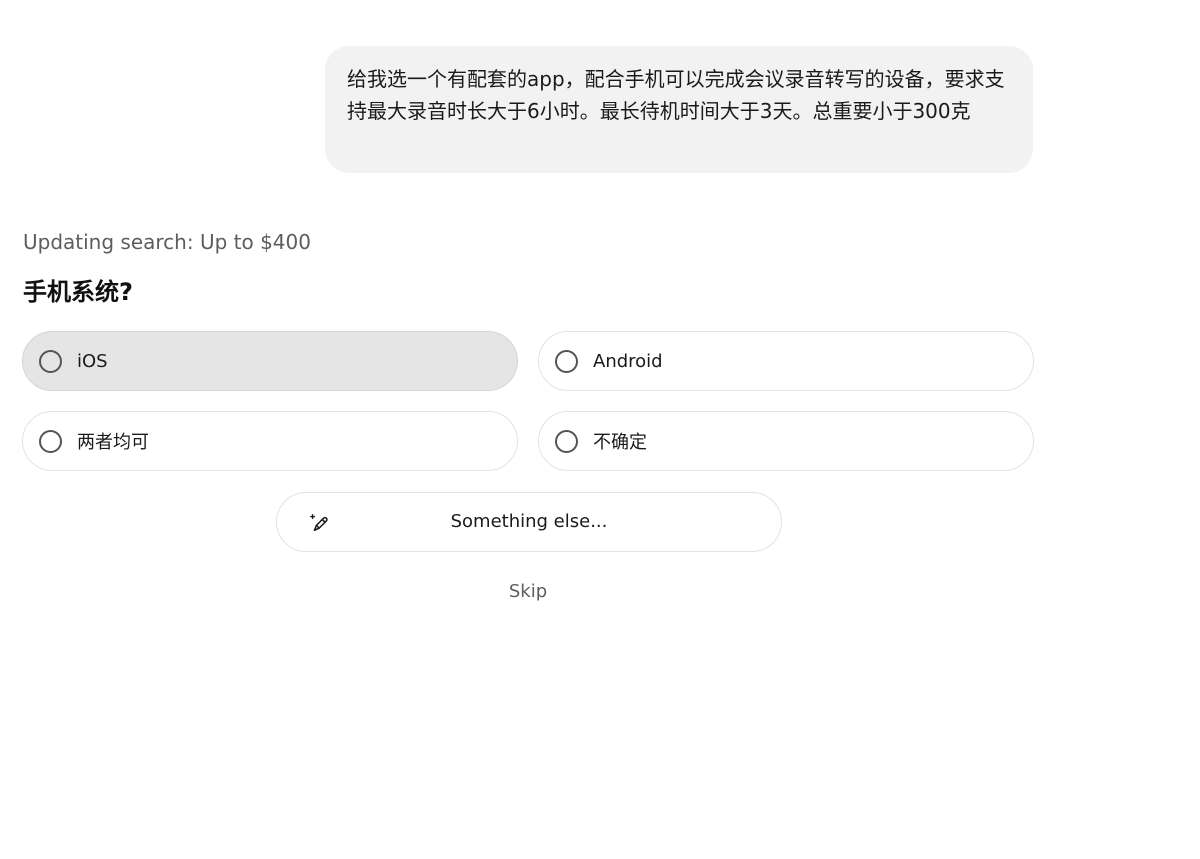 This screenshot has width=1200, height=859. What do you see at coordinates (270, 361) in the screenshot?
I see `option-ios: iOS` at bounding box center [270, 361].